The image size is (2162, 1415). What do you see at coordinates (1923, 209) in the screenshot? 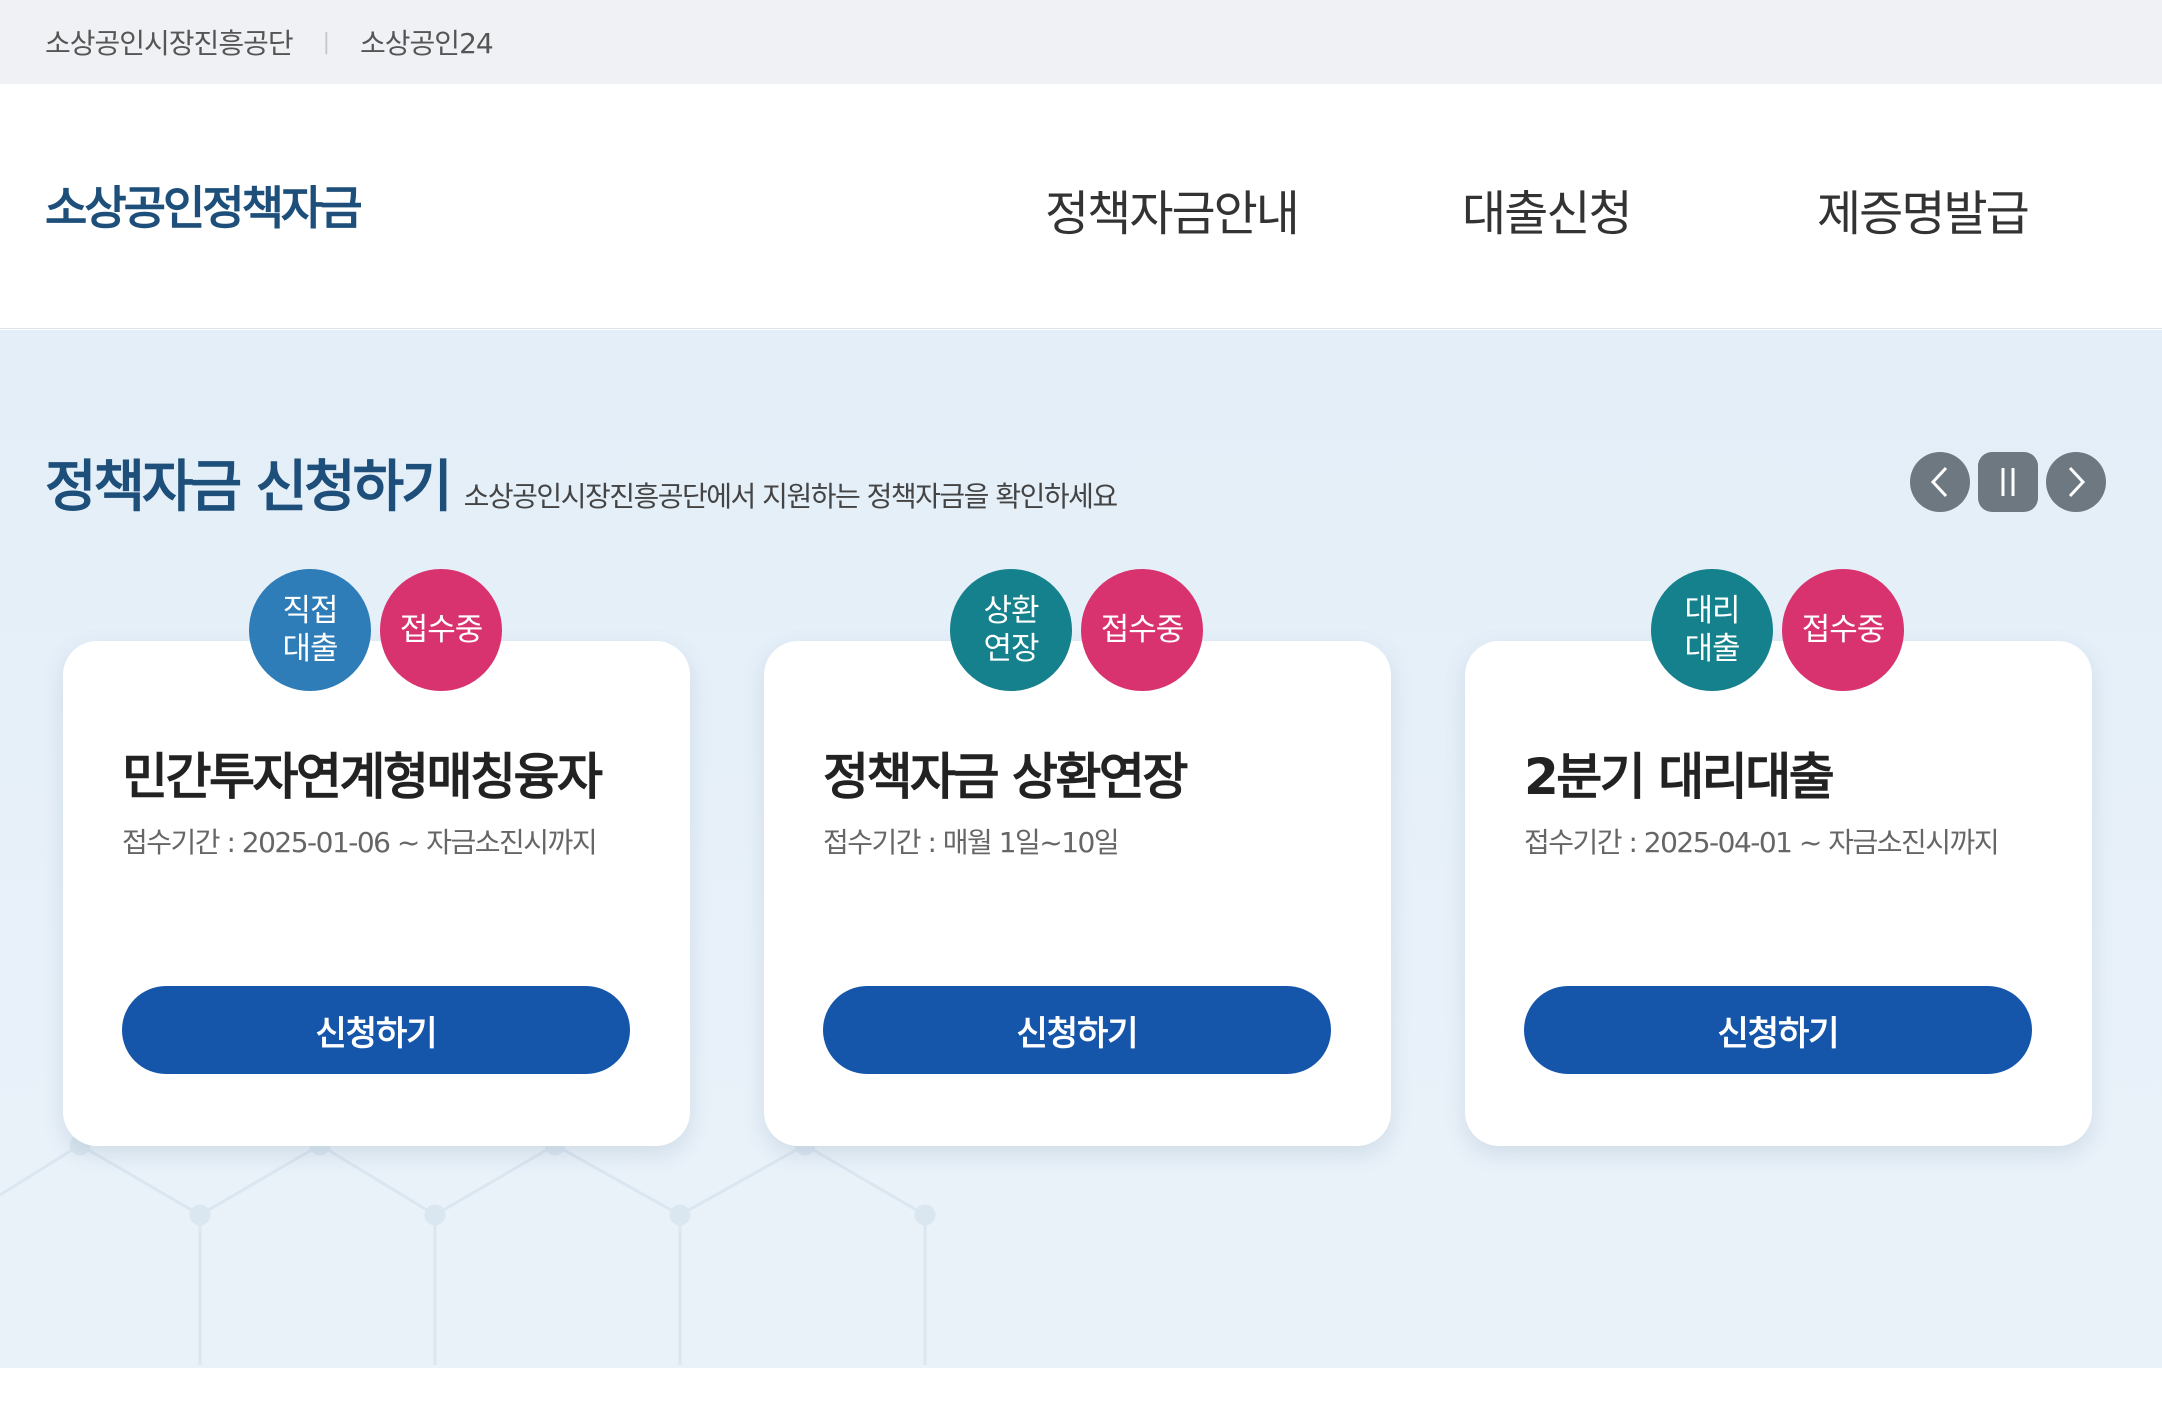
I see `nav-item-certificate-issue: 제증명발급` at bounding box center [1923, 209].